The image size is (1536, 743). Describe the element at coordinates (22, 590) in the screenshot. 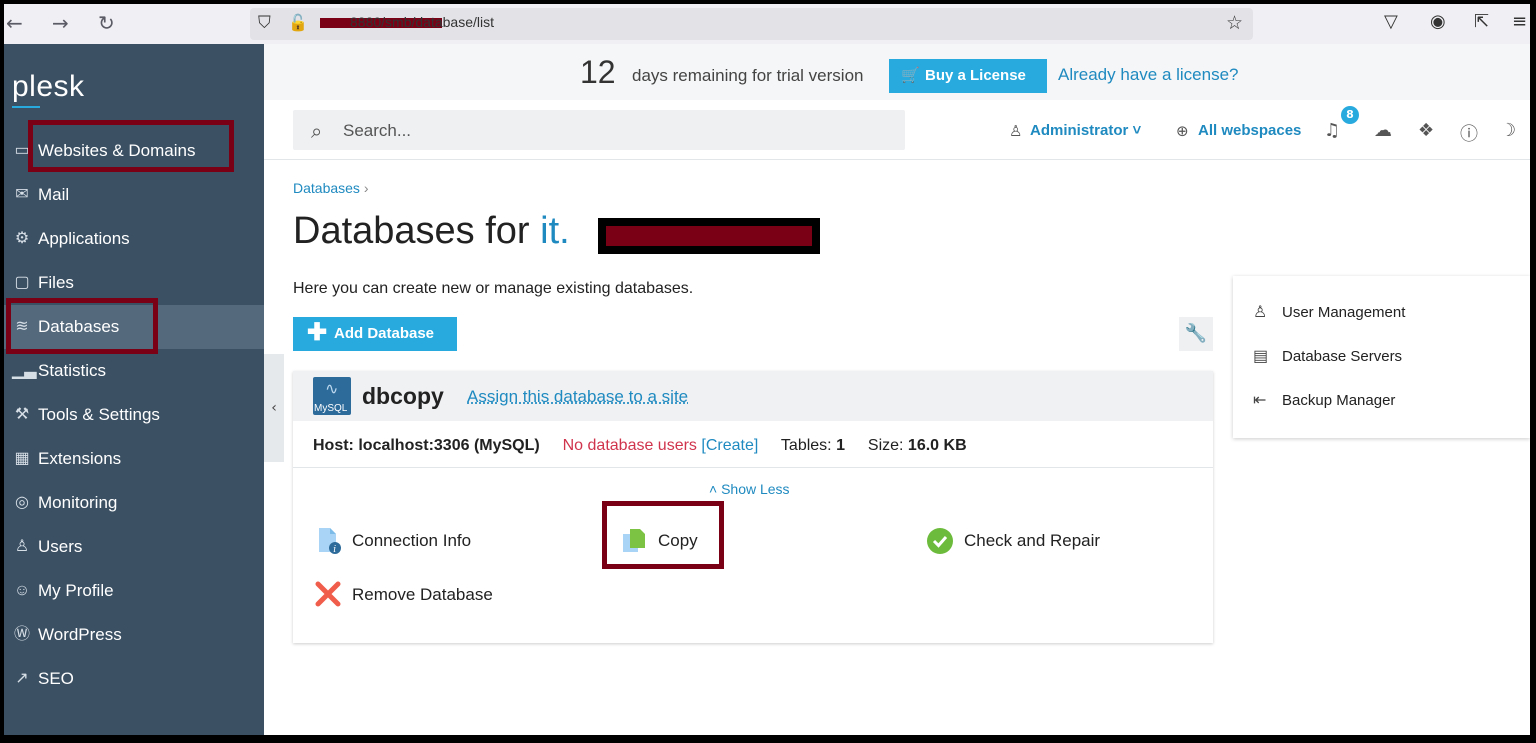

I see `profile-icon: ☺` at that location.